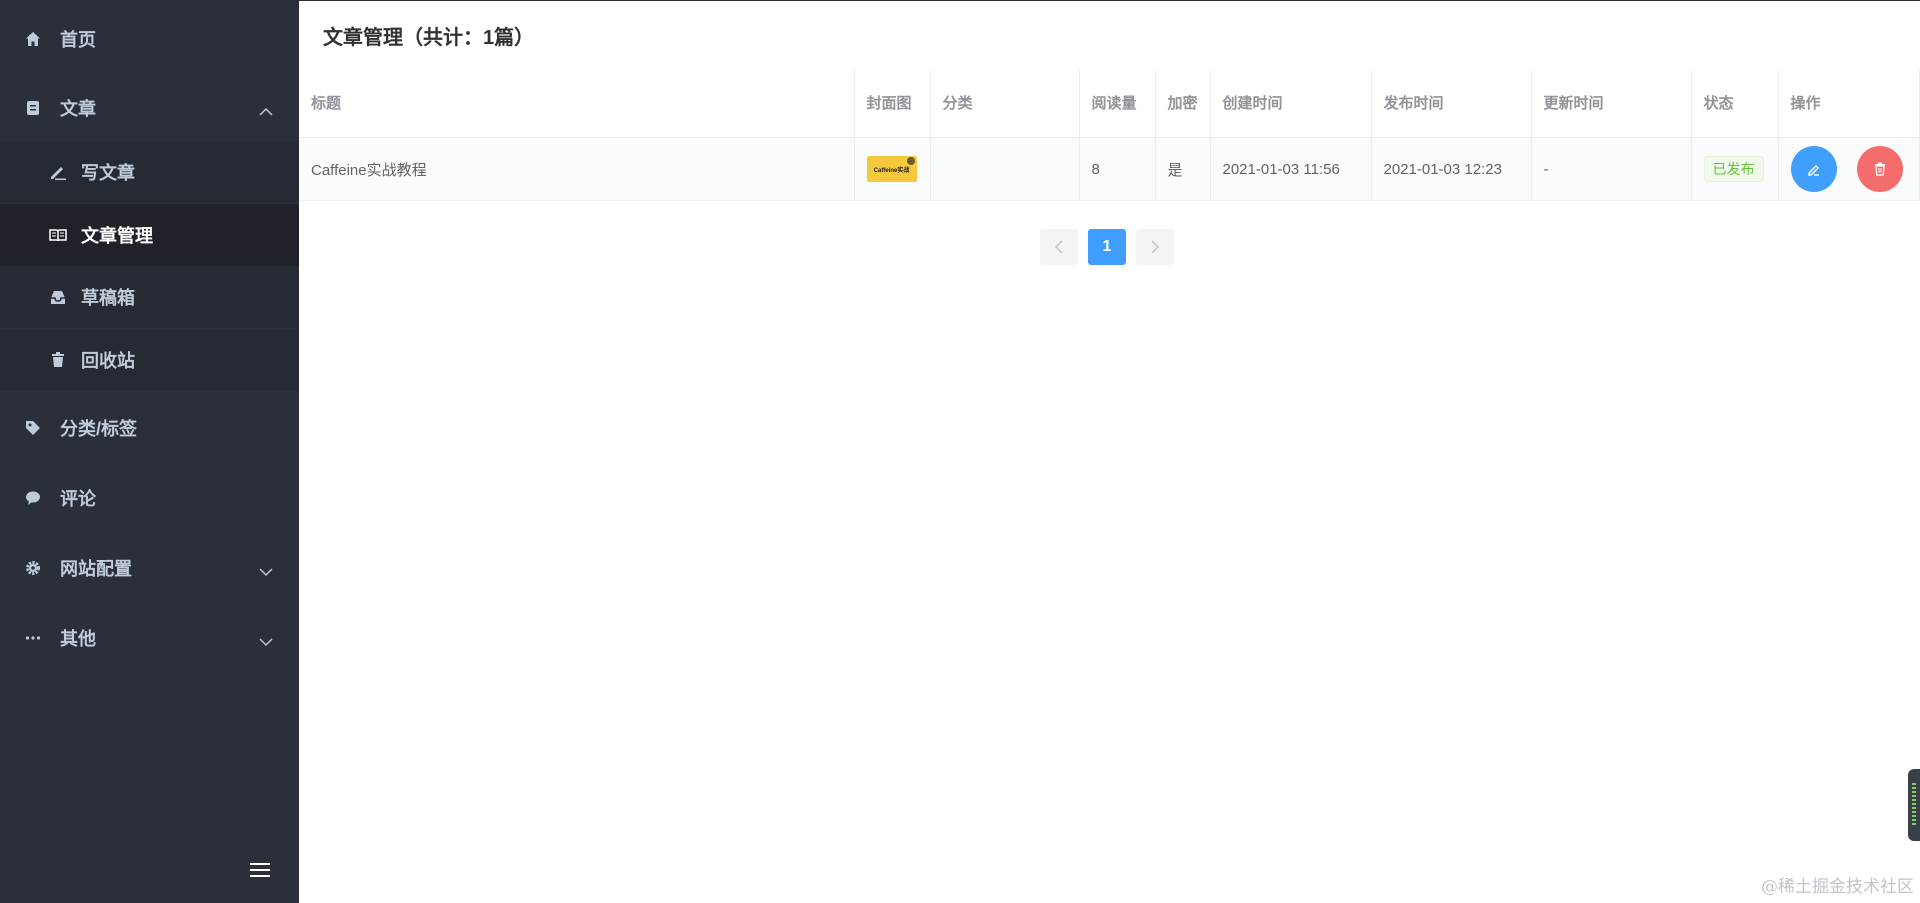  I want to click on status-badge: 已发布, so click(1733, 169).